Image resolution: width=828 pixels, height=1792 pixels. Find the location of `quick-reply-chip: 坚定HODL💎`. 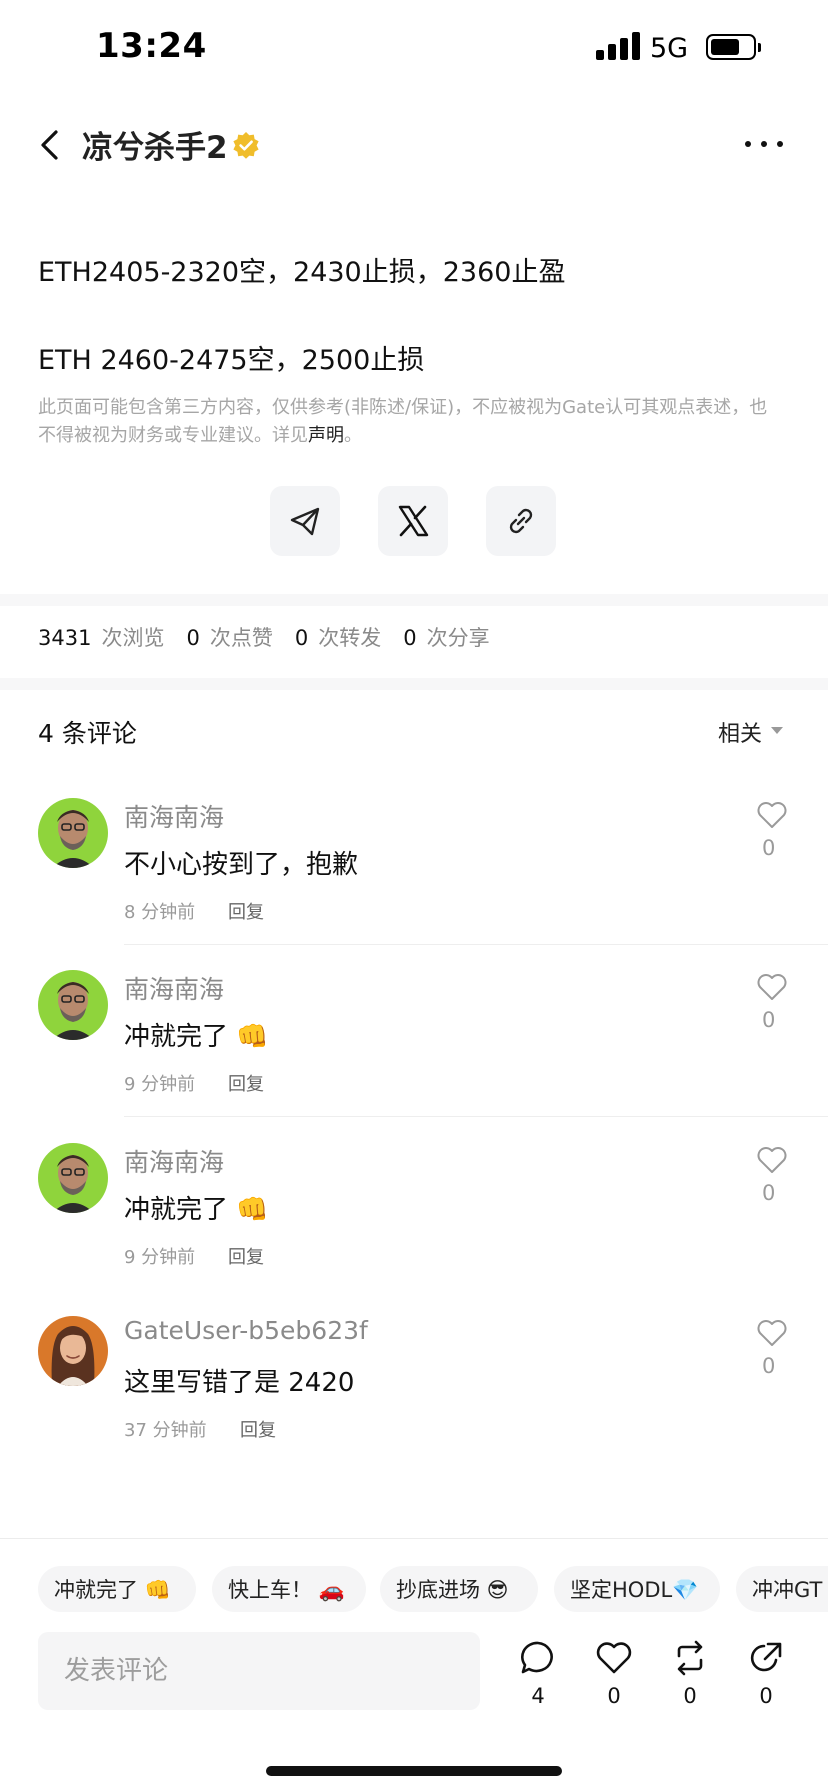

quick-reply-chip: 坚定HODL💎 is located at coordinates (637, 1589).